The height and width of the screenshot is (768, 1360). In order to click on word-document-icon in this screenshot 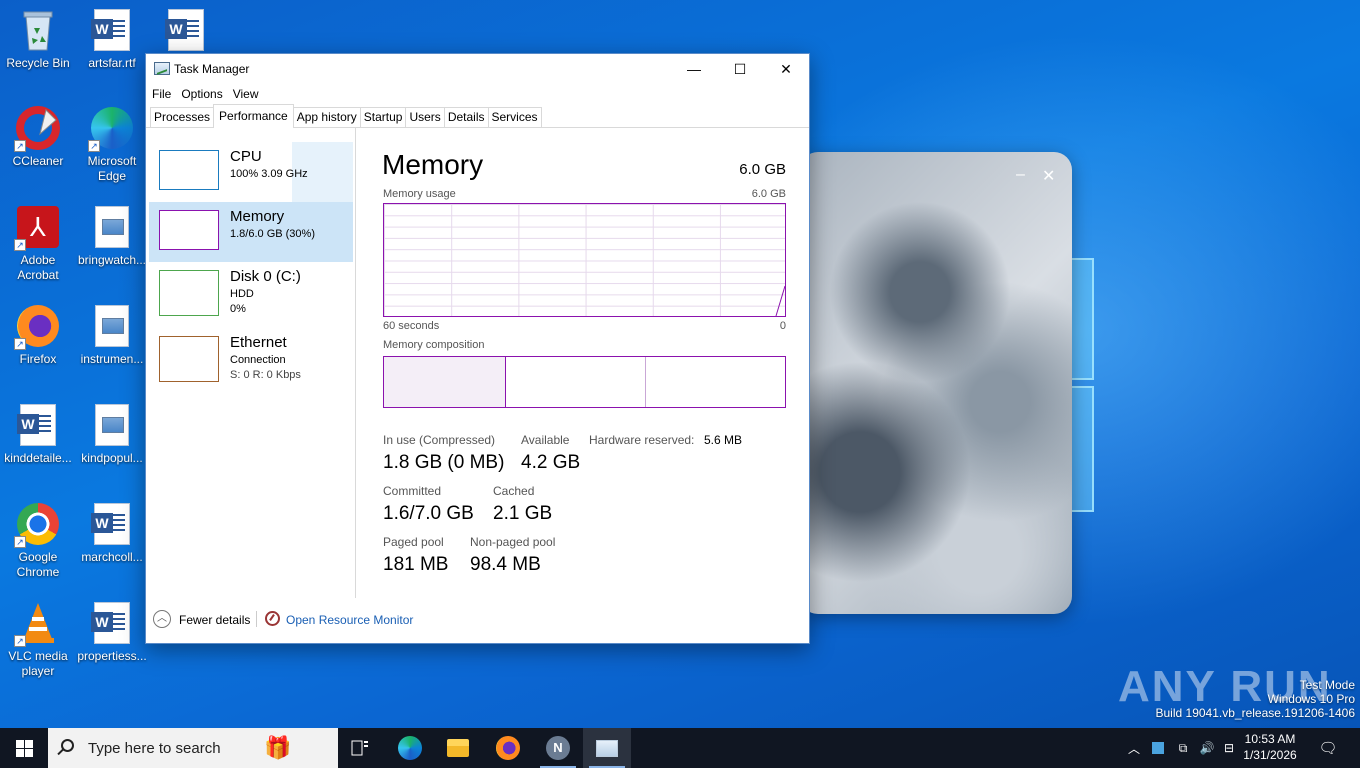, I will do `click(186, 30)`.